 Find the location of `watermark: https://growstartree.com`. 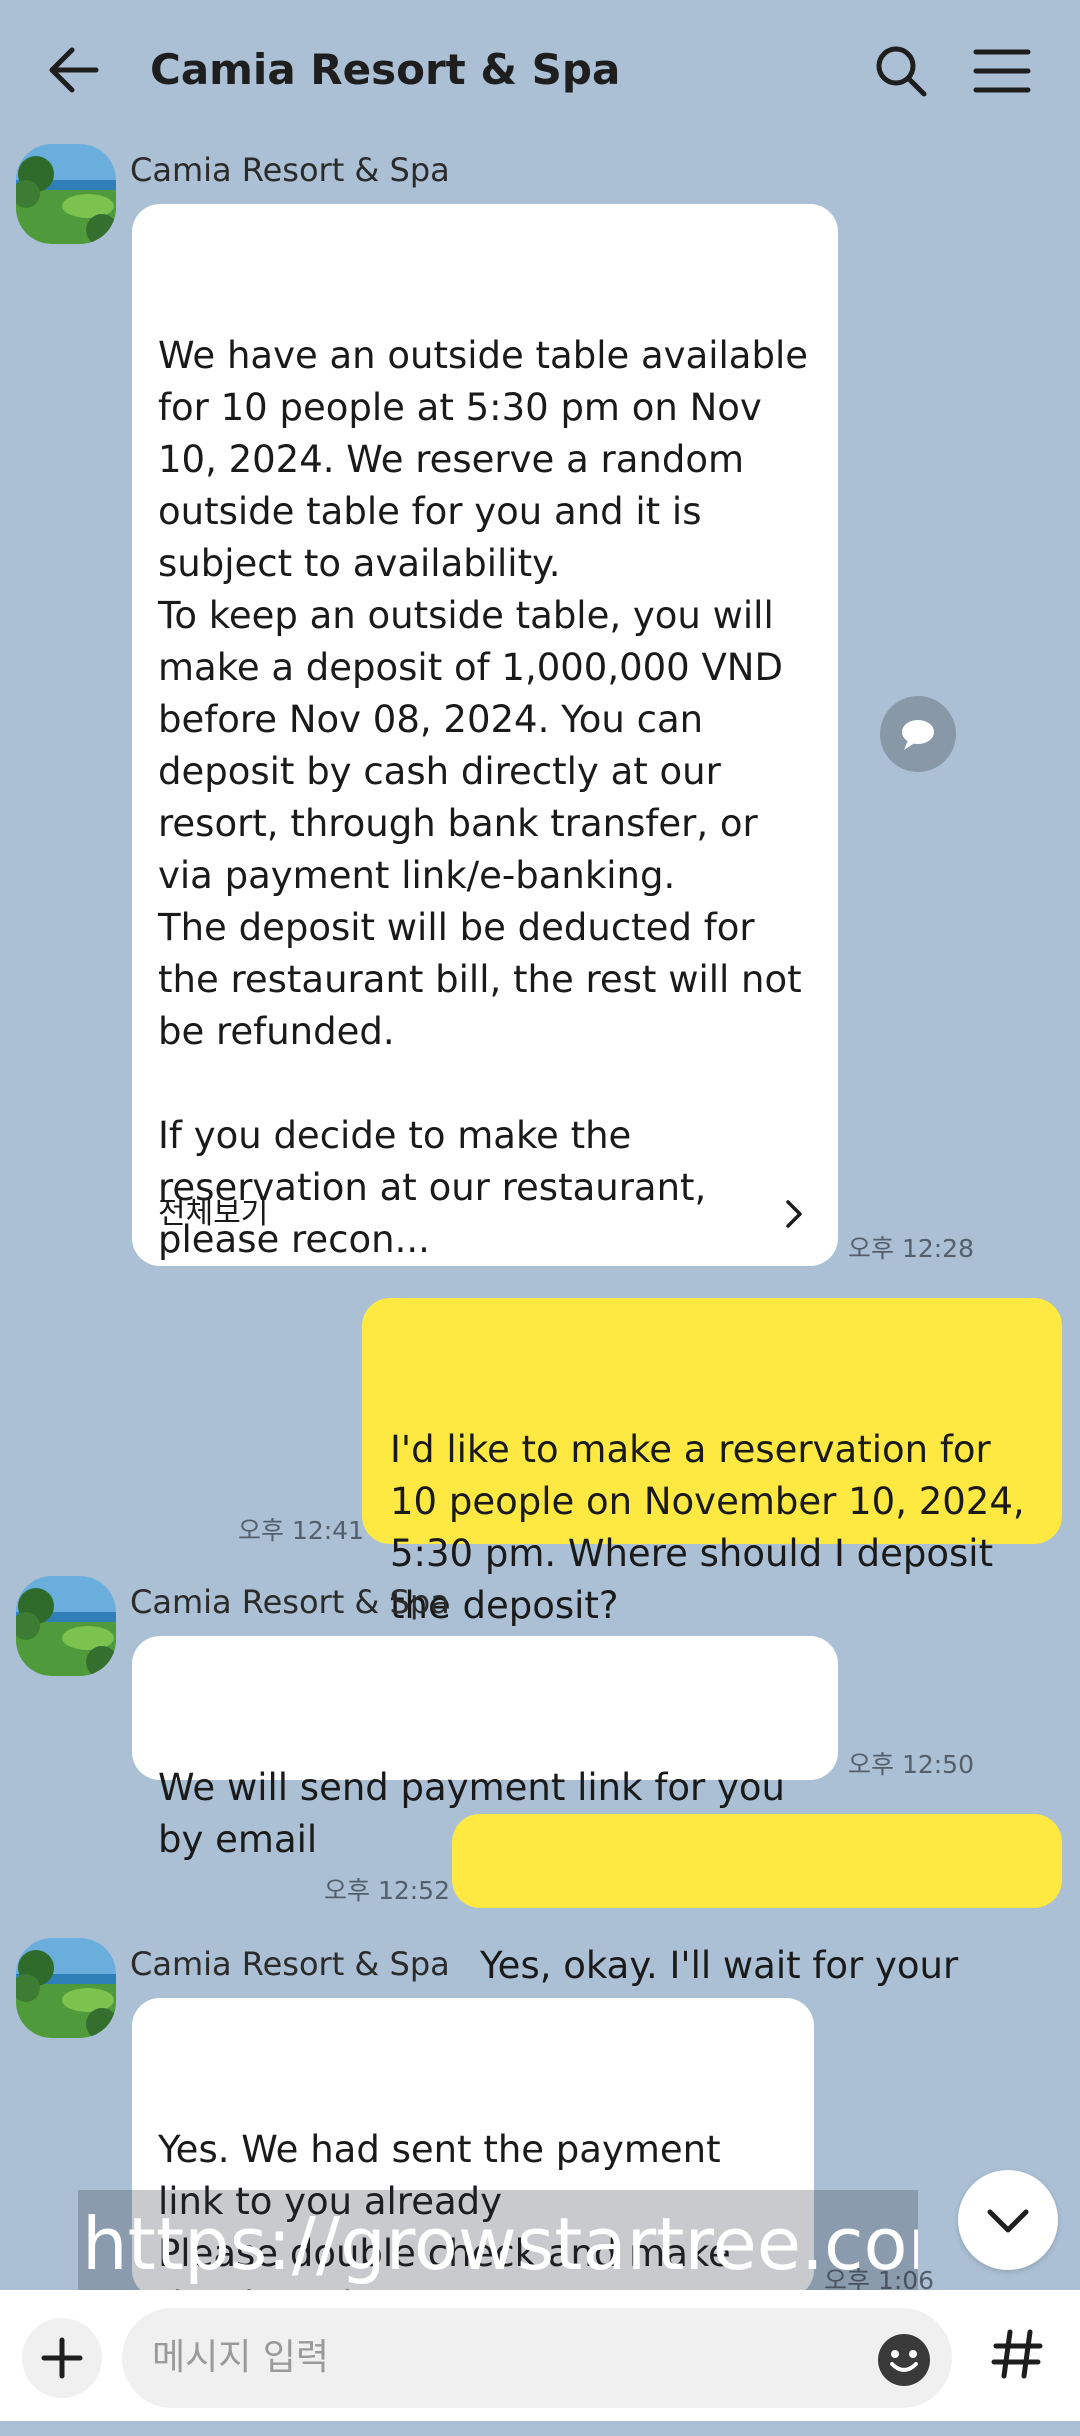

watermark: https://growstartree.com is located at coordinates (498, 2244).